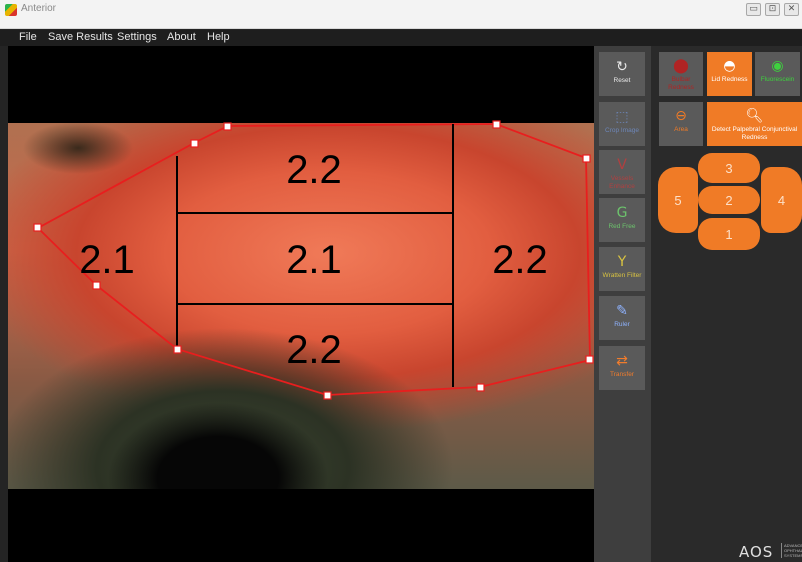 The width and height of the screenshot is (802, 562). I want to click on detect-redness-button: 🔍︎ Detect Palpebral Conjunctival Redness, so click(754, 124).